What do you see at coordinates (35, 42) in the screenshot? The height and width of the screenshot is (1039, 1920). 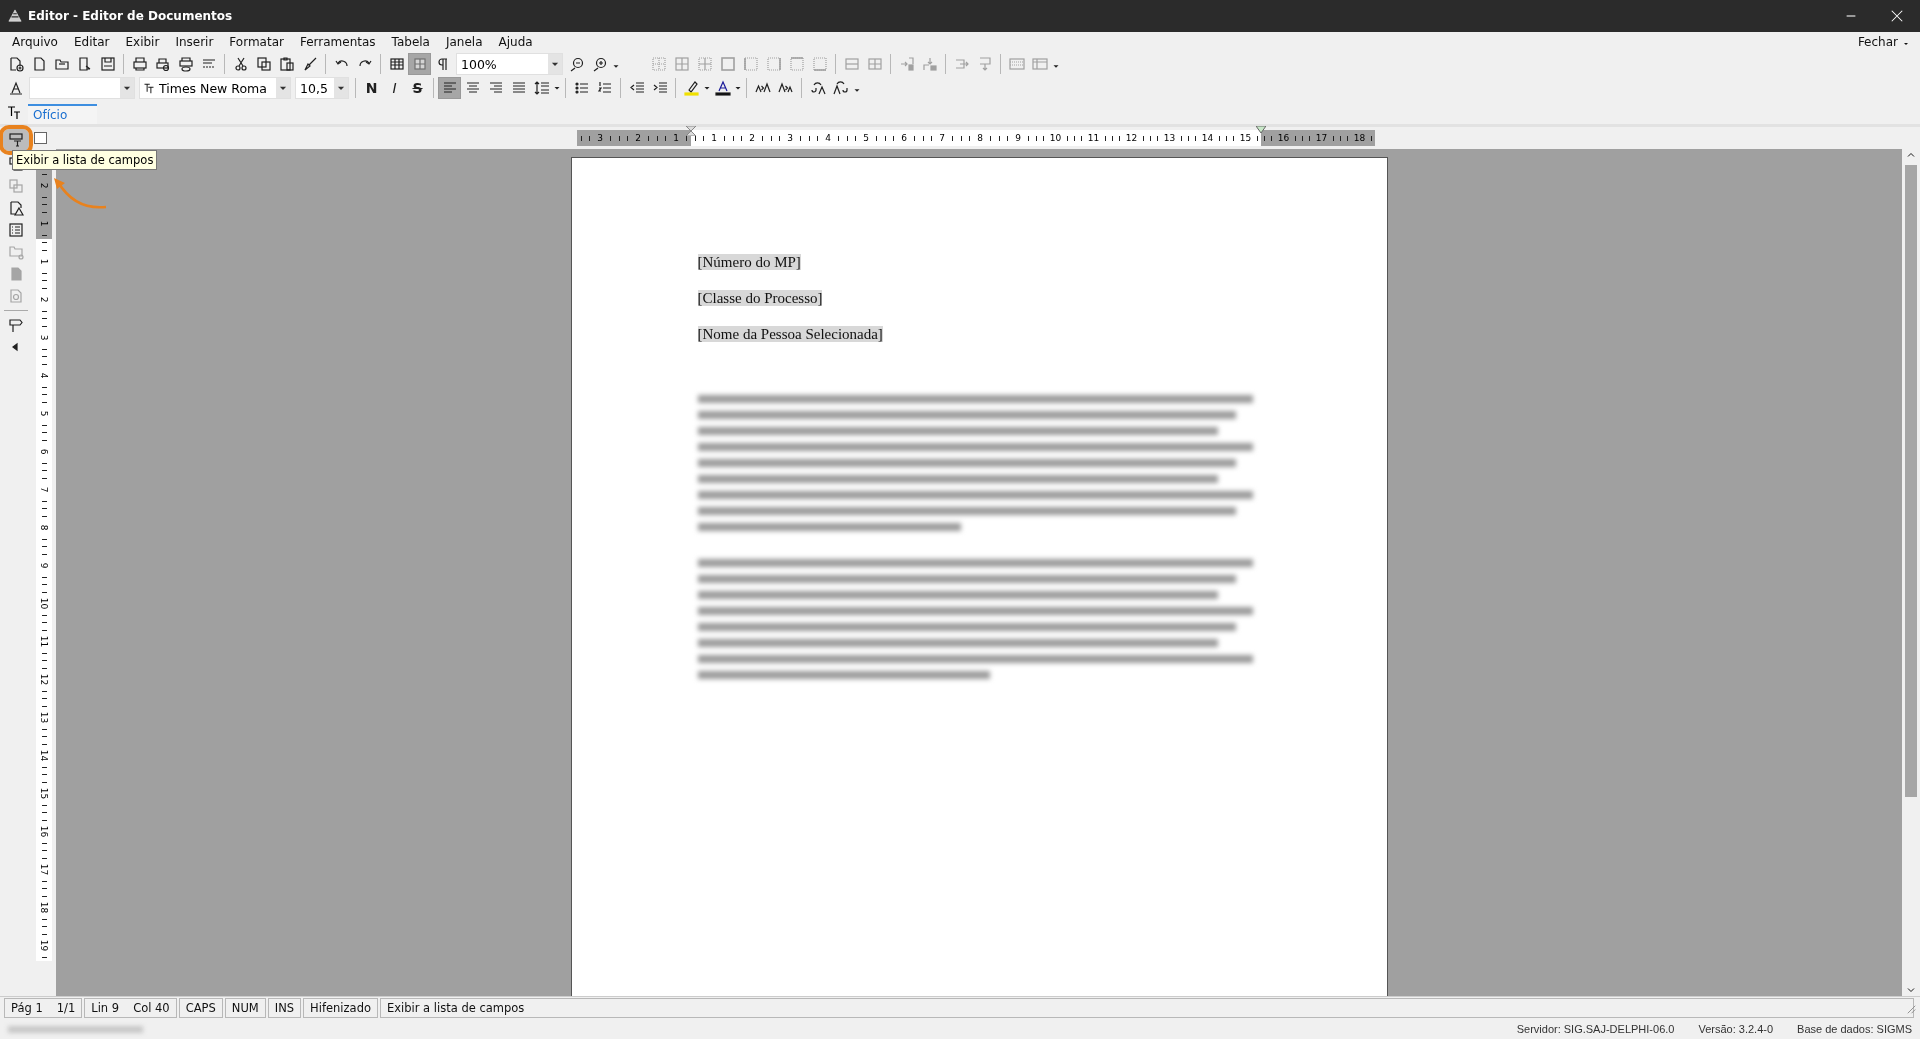 I see `menu-item: Arquivo` at bounding box center [35, 42].